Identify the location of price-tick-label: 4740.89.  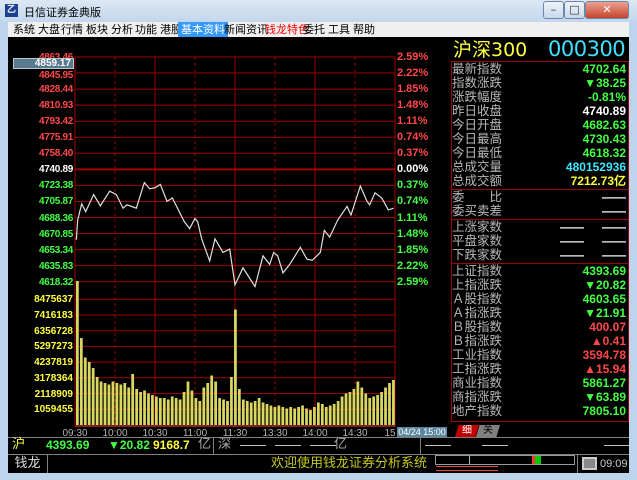
(55, 170).